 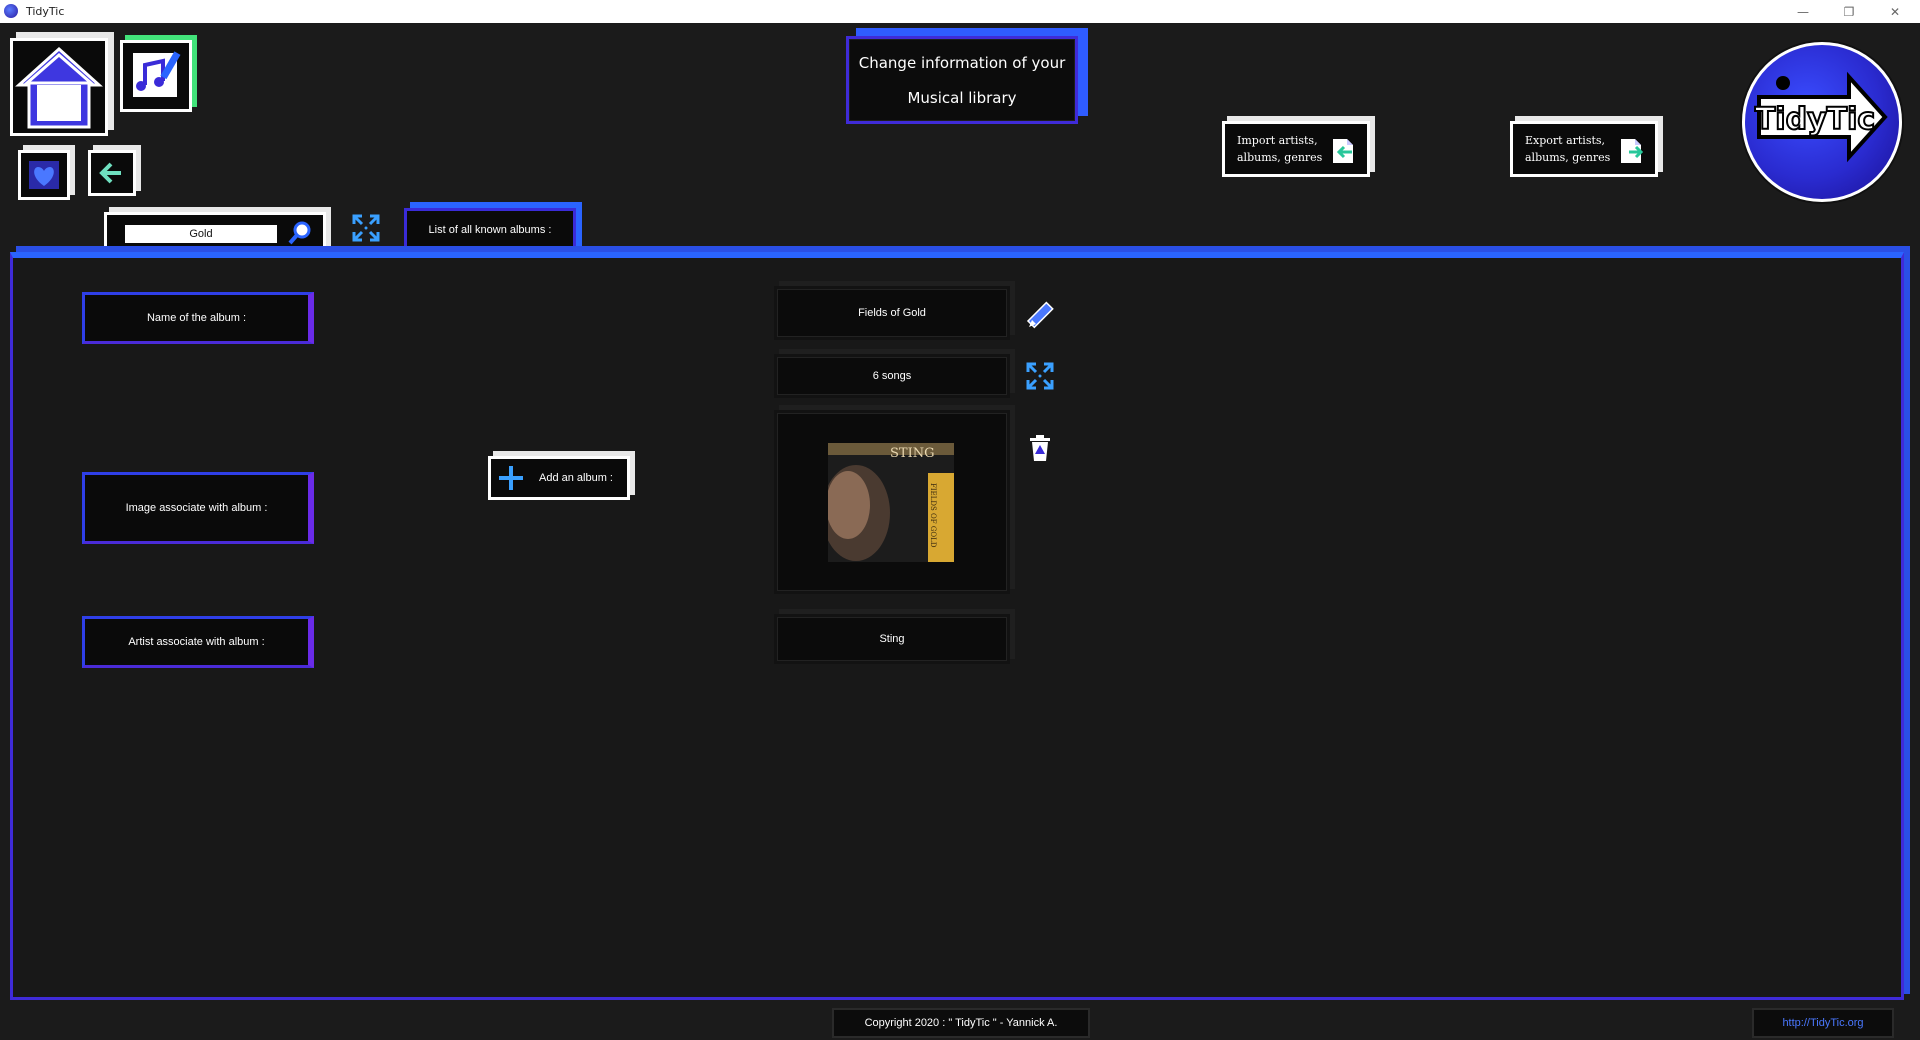 I want to click on window-titlebar: TidyTic — ❐ ✕, so click(x=960, y=11).